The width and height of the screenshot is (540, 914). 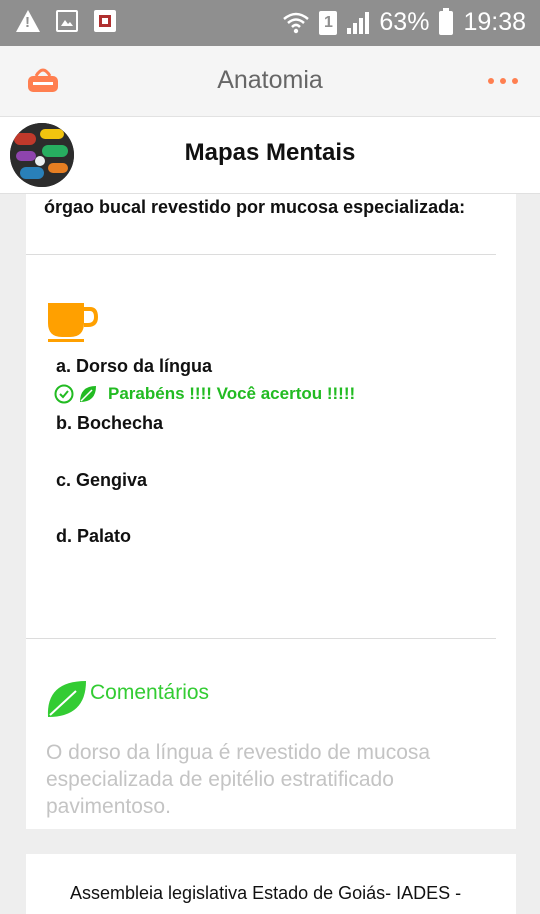 I want to click on warning-icon, so click(x=28, y=21).